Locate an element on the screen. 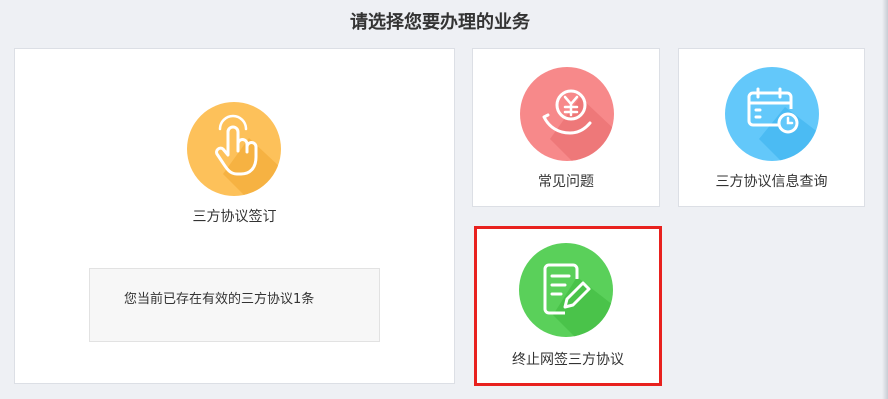 The width and height of the screenshot is (888, 399). document-edit-icon is located at coordinates (566, 290).